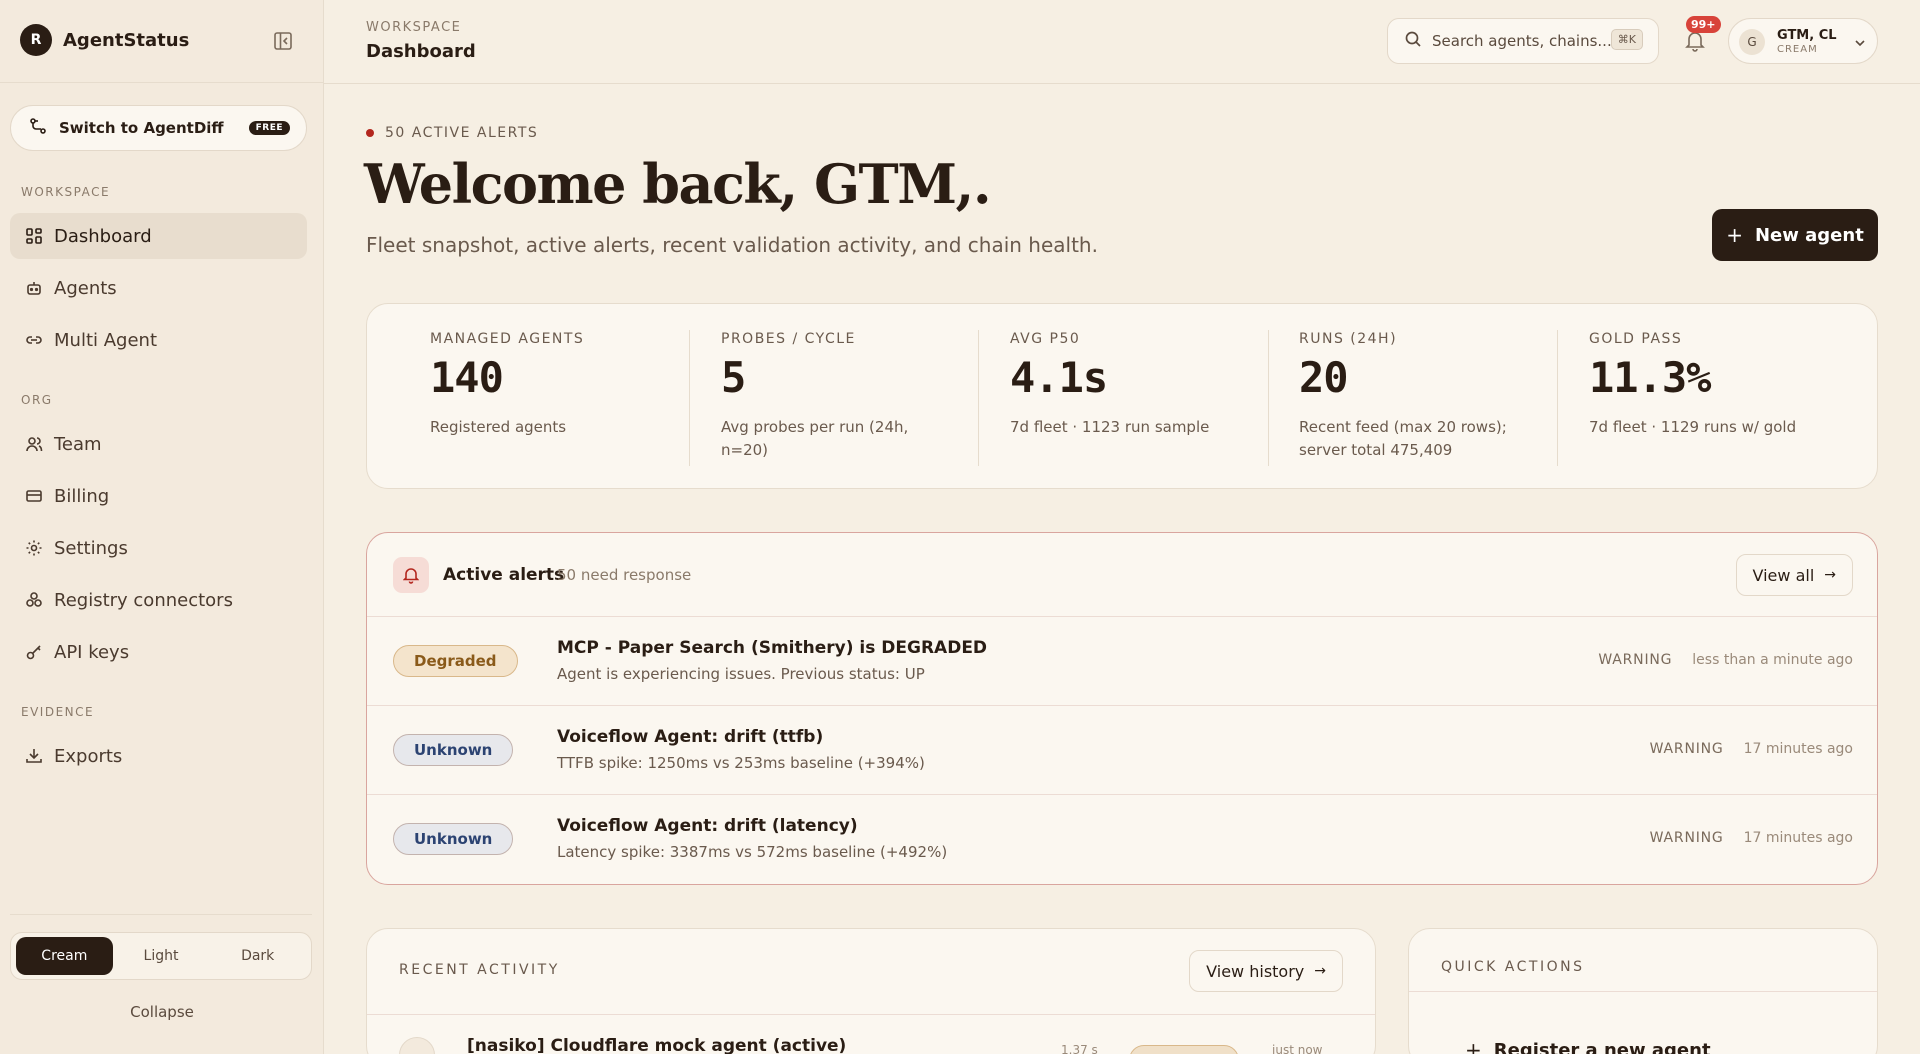 This screenshot has width=1920, height=1054. What do you see at coordinates (690, 737) in the screenshot?
I see `alert-title: Voiceflow Agent: drift (ttfb)` at bounding box center [690, 737].